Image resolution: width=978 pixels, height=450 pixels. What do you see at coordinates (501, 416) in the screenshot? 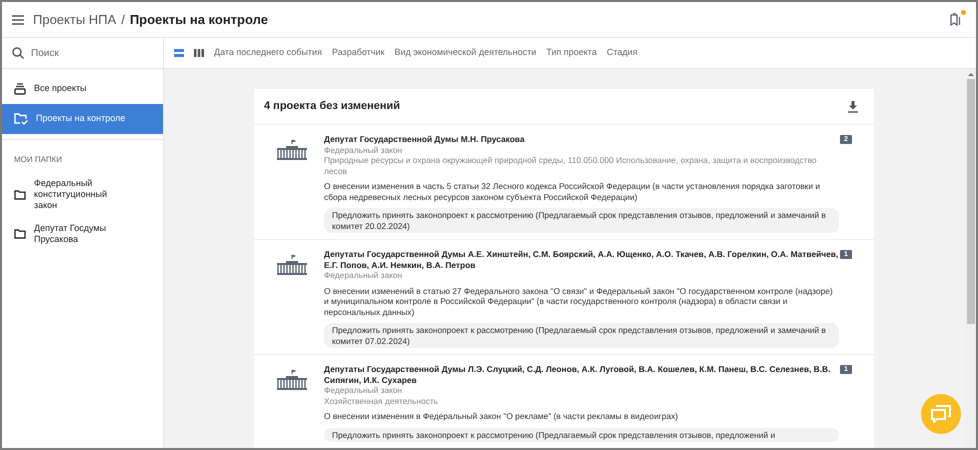
I see `project-name: О внесении изменения в Федеральный закон "О рекламе" (в части рекламы в видеоиграх)` at bounding box center [501, 416].